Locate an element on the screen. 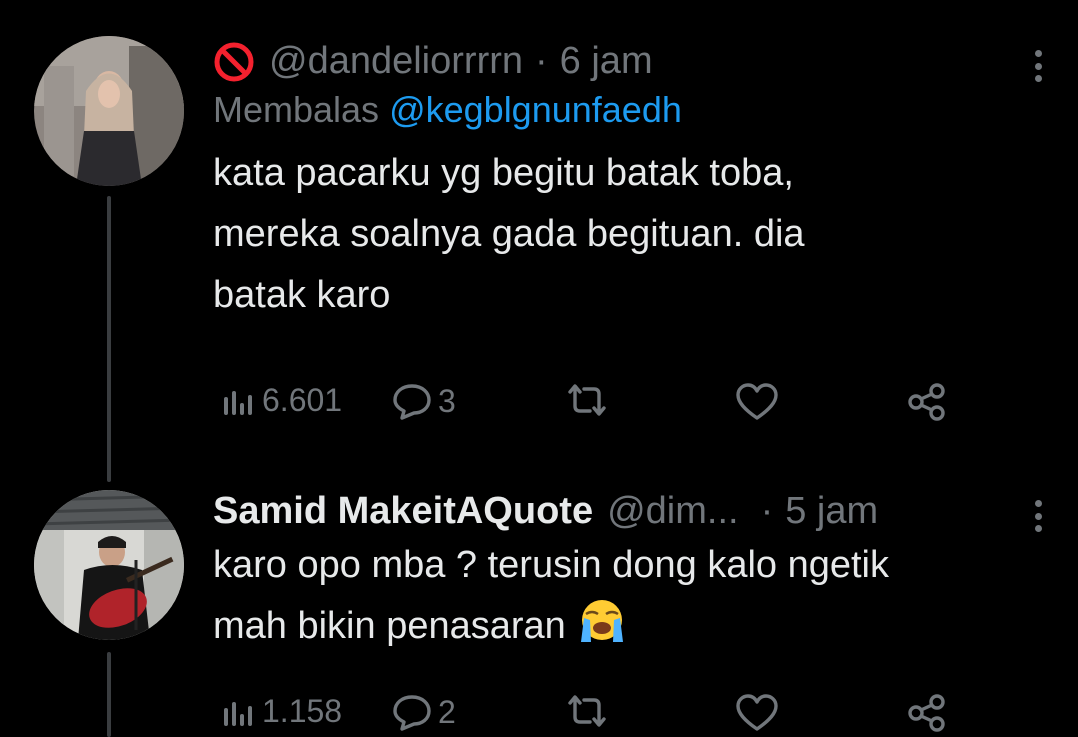 This screenshot has height=737, width=1078. tweet-actions: 1.158 2 is located at coordinates (600, 713).